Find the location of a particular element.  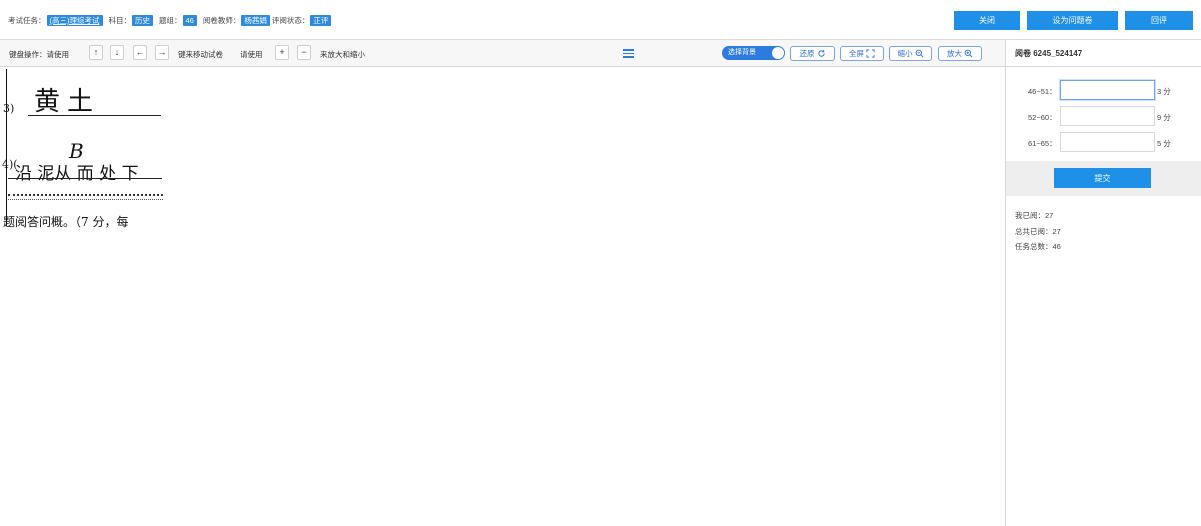

move-hint-text: 键来移动试卷 is located at coordinates (200, 54).